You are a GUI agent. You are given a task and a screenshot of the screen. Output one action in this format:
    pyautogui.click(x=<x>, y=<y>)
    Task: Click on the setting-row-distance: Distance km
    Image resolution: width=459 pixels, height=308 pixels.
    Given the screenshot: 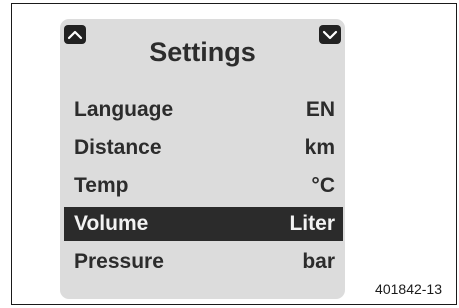 What is the action you would take?
    pyautogui.click(x=203, y=148)
    